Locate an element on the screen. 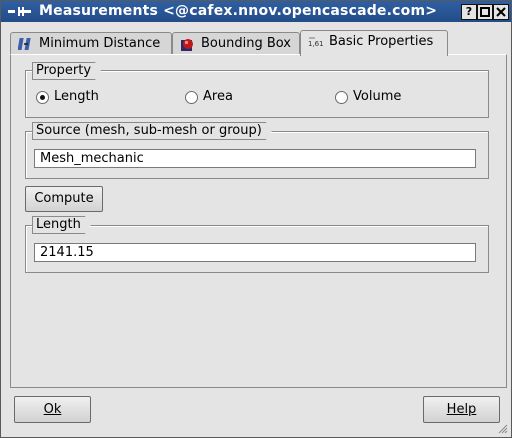 This screenshot has width=512, height=438. source-field: Mesh_mechanic is located at coordinates (255, 158).